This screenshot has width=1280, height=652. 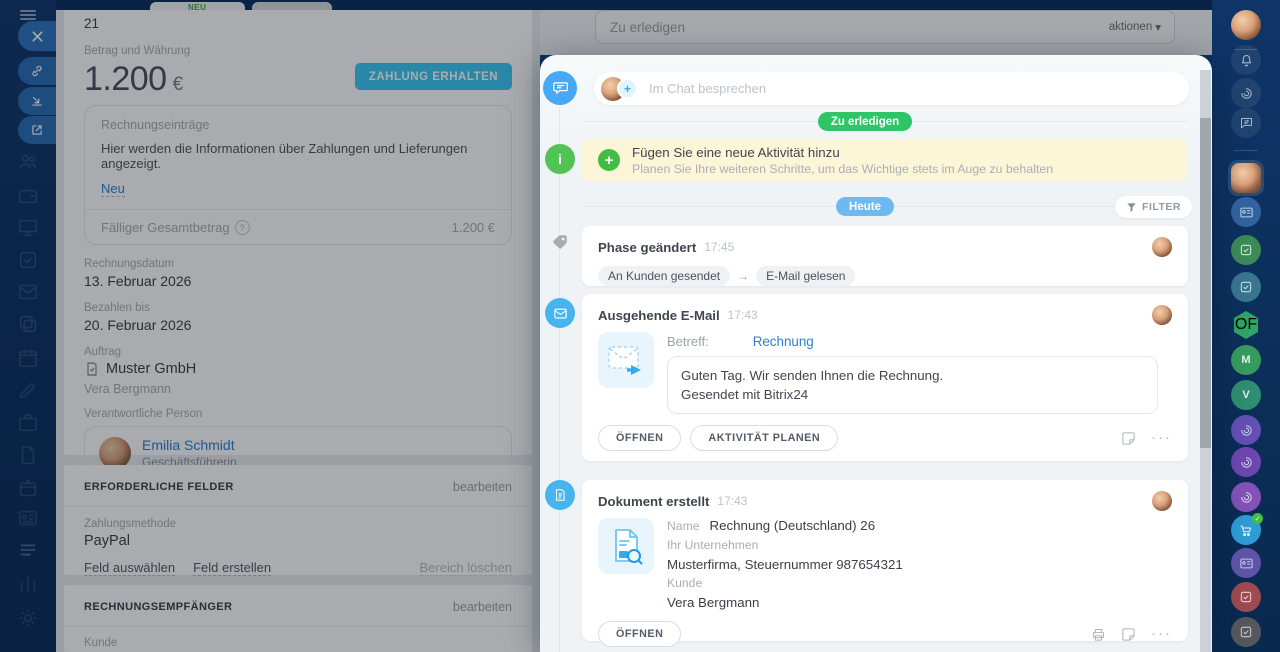 What do you see at coordinates (1153, 207) in the screenshot?
I see `filter-button: FILTER` at bounding box center [1153, 207].